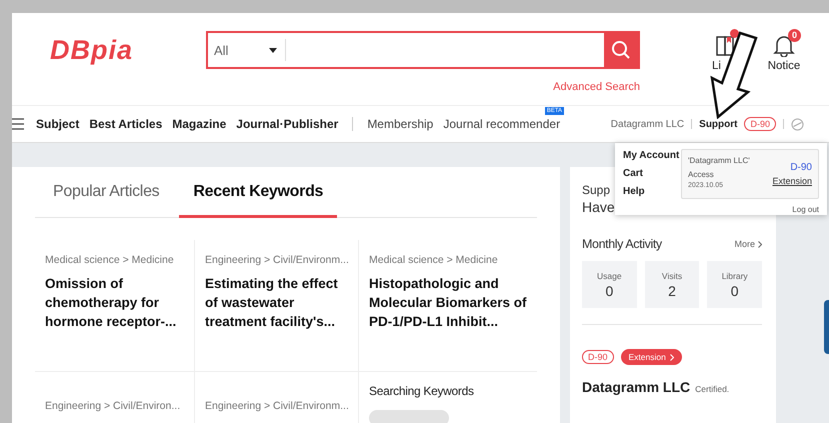 The image size is (829, 423). I want to click on extension-link: Extension, so click(792, 181).